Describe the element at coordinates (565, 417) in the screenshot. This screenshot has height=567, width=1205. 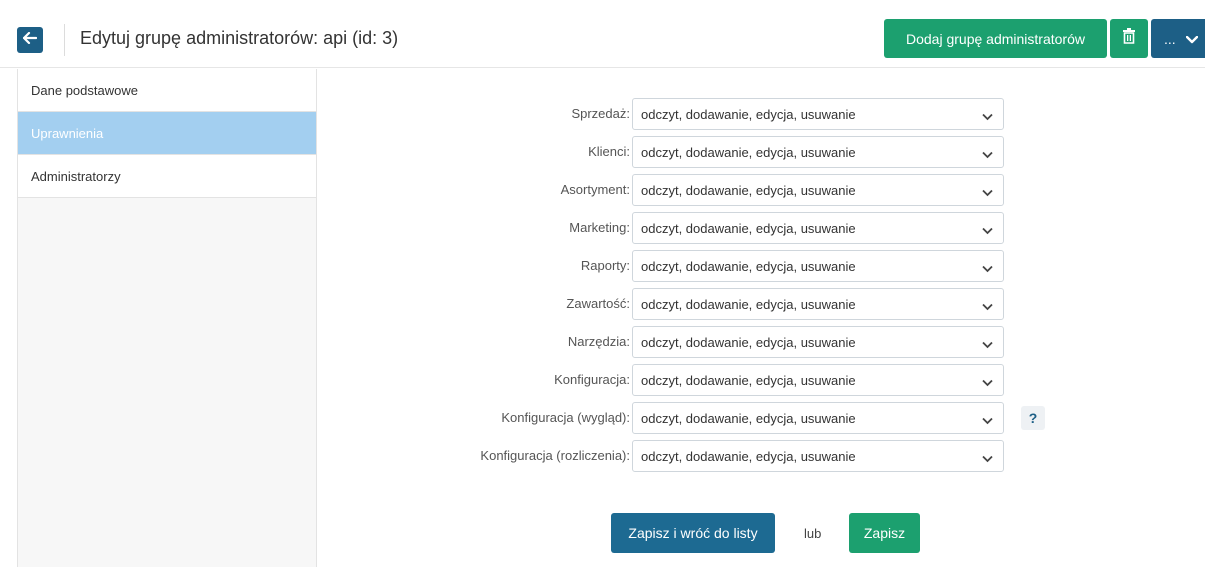
I see `field-label: Konfiguracja (wygląd):` at that location.